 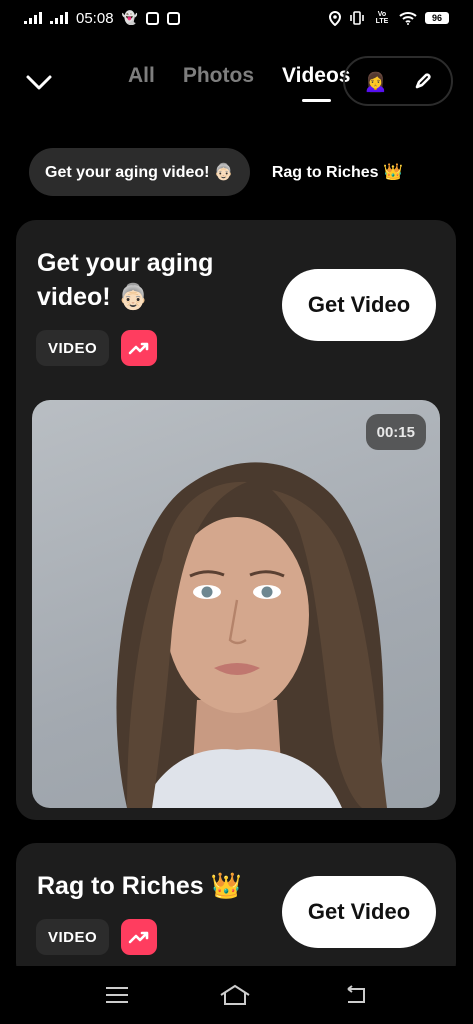 What do you see at coordinates (357, 18) in the screenshot?
I see `vibrate-icon` at bounding box center [357, 18].